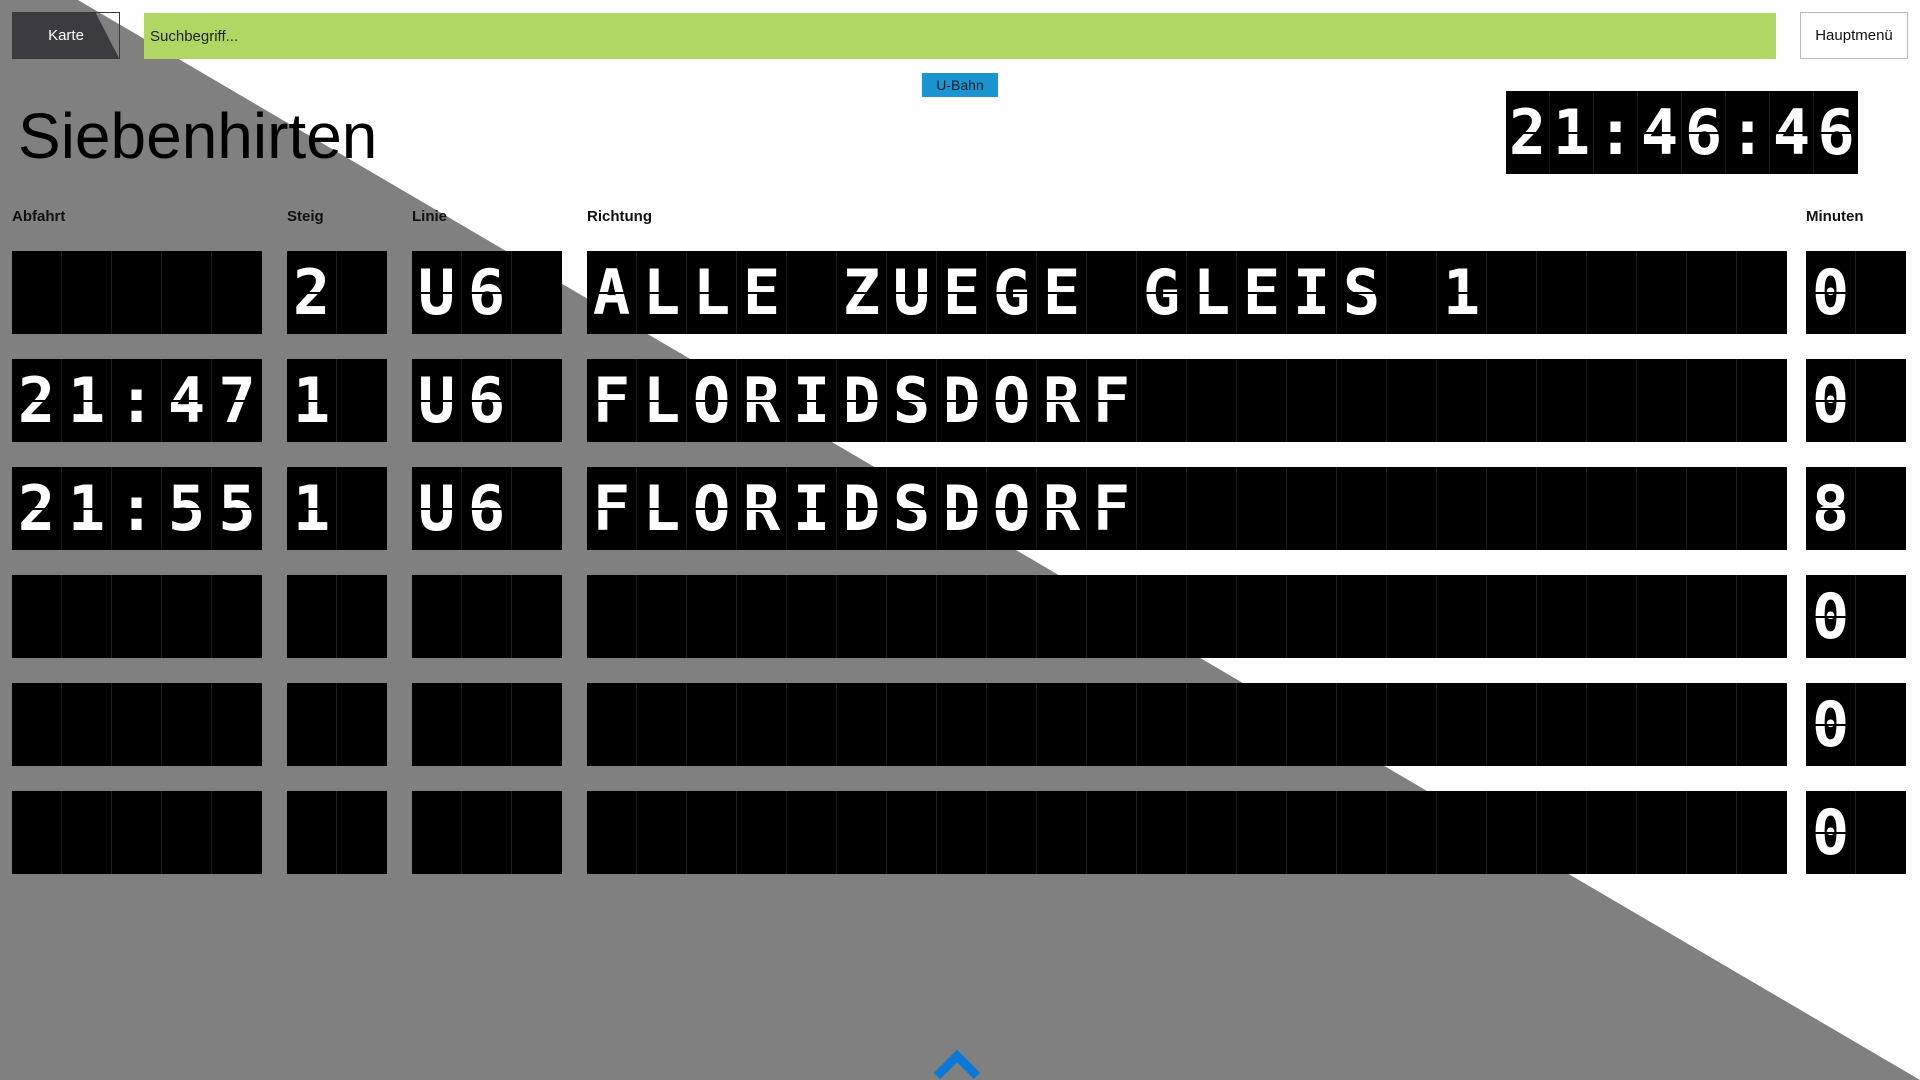  Describe the element at coordinates (337, 508) in the screenshot. I see `row-3-platform: 1` at that location.